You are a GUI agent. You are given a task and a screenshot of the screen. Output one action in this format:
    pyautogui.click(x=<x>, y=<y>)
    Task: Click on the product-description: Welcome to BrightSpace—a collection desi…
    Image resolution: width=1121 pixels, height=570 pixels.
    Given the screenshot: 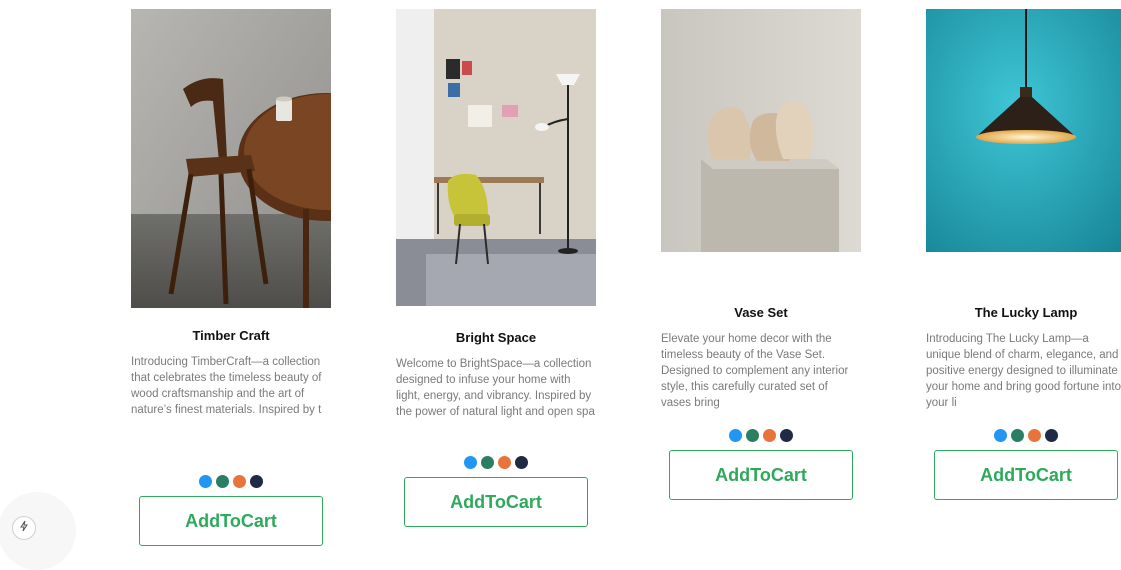 What is the action you would take?
    pyautogui.click(x=495, y=388)
    